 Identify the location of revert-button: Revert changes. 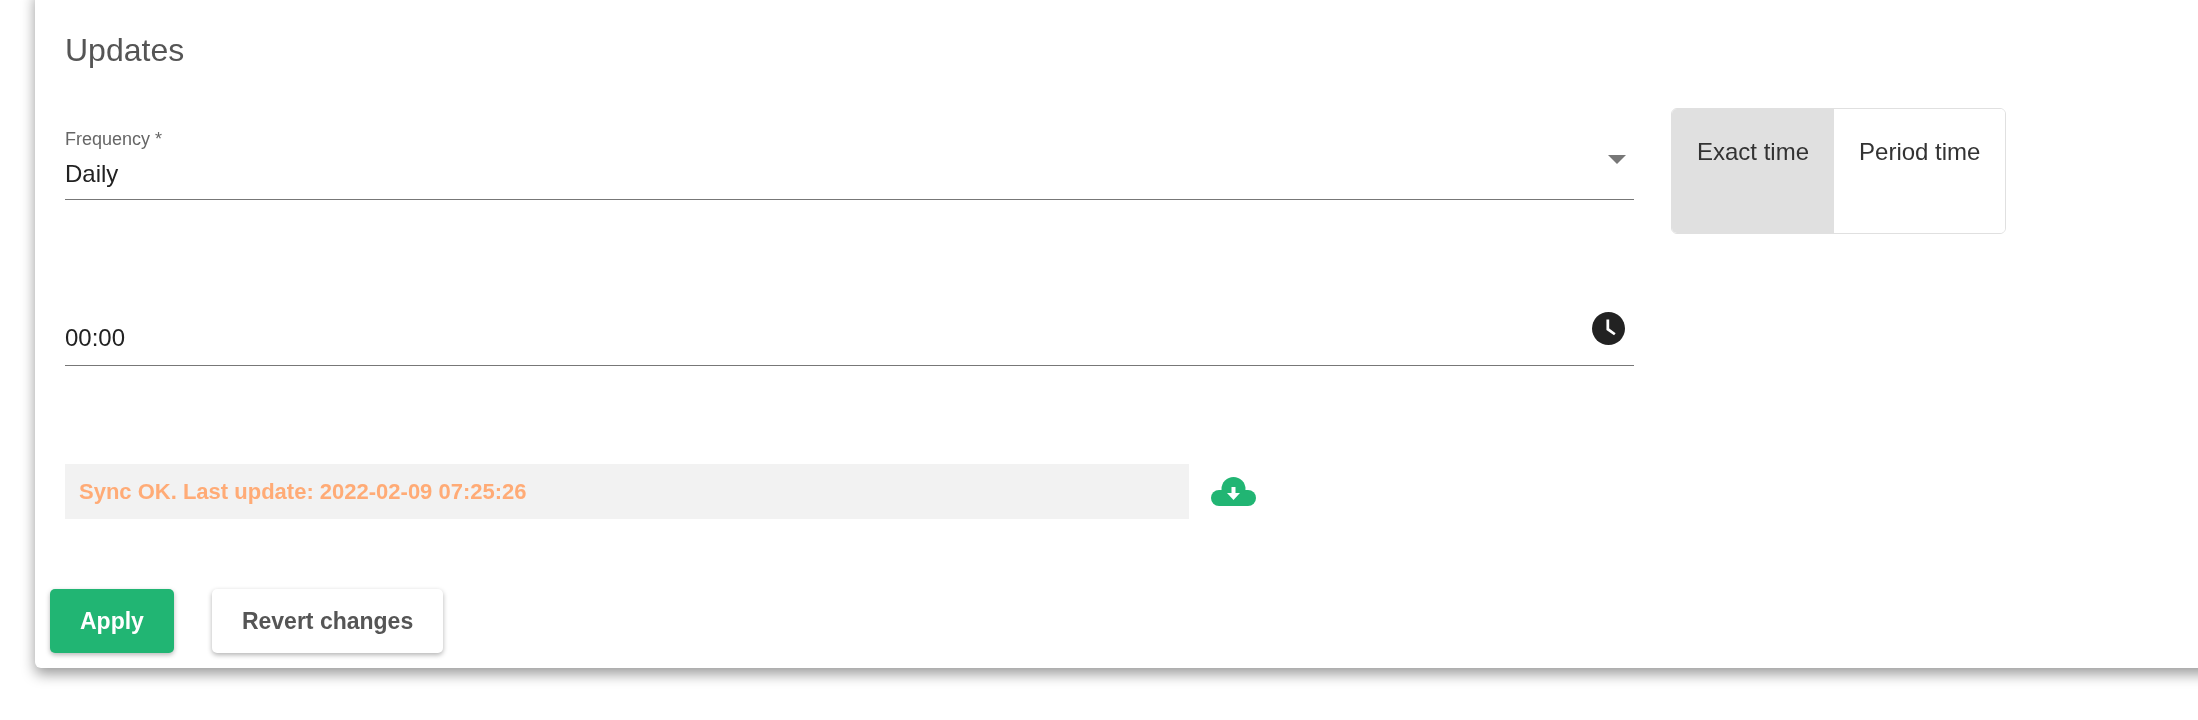
(327, 621).